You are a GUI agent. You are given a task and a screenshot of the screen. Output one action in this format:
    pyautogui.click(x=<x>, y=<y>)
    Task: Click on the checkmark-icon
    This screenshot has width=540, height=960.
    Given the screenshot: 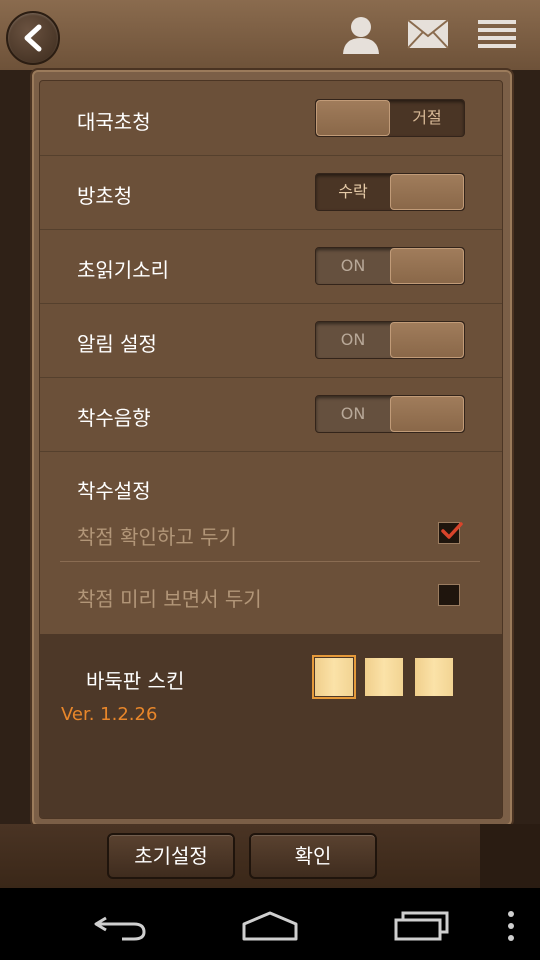 What is the action you would take?
    pyautogui.click(x=452, y=530)
    